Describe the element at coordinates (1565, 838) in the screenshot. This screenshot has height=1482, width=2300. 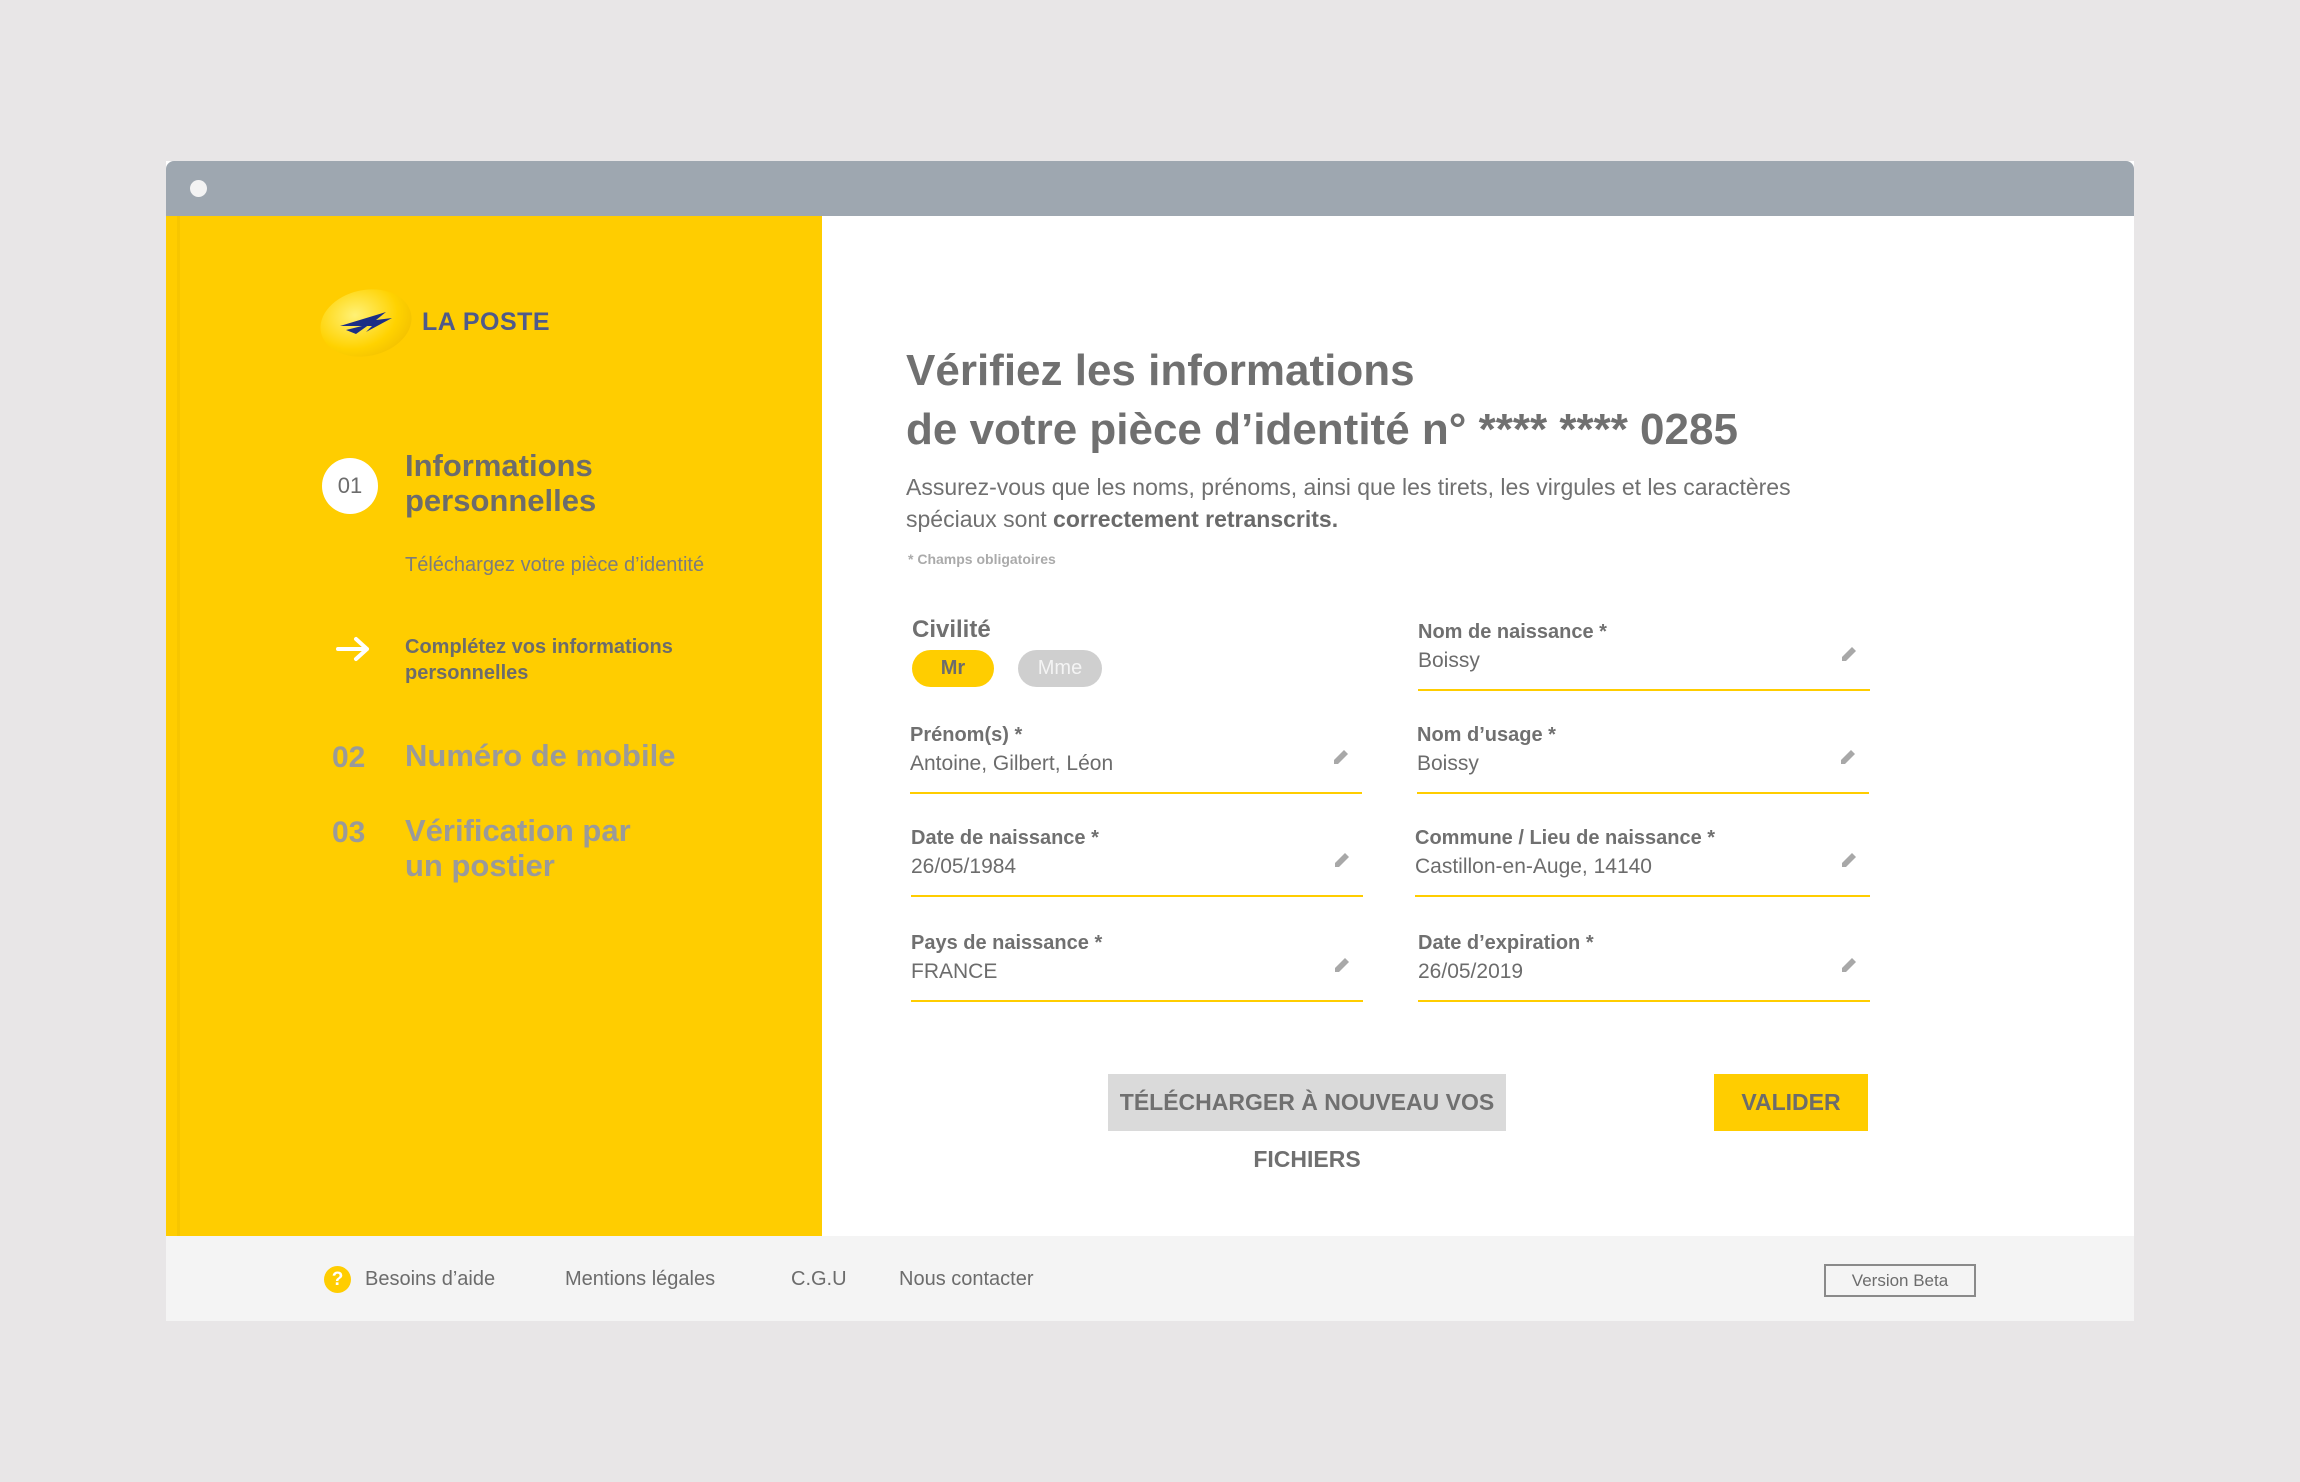
I see `commune-label: Commune / Lieu de naissance *` at that location.